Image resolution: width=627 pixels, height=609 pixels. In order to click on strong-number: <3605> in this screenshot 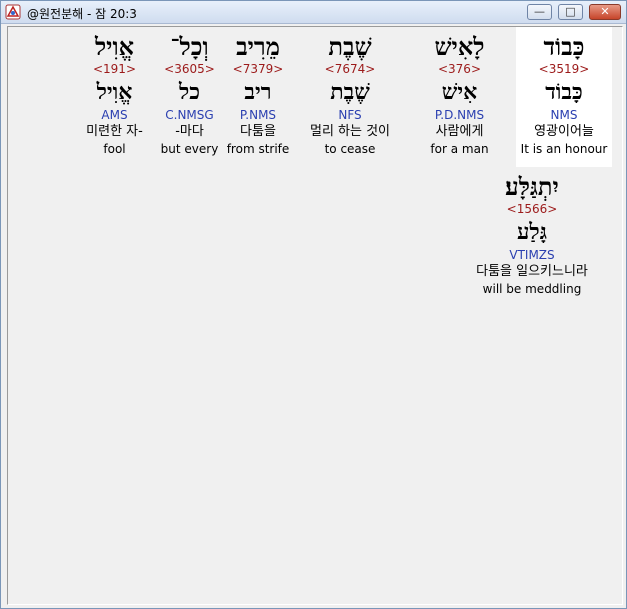, I will do `click(189, 69)`.